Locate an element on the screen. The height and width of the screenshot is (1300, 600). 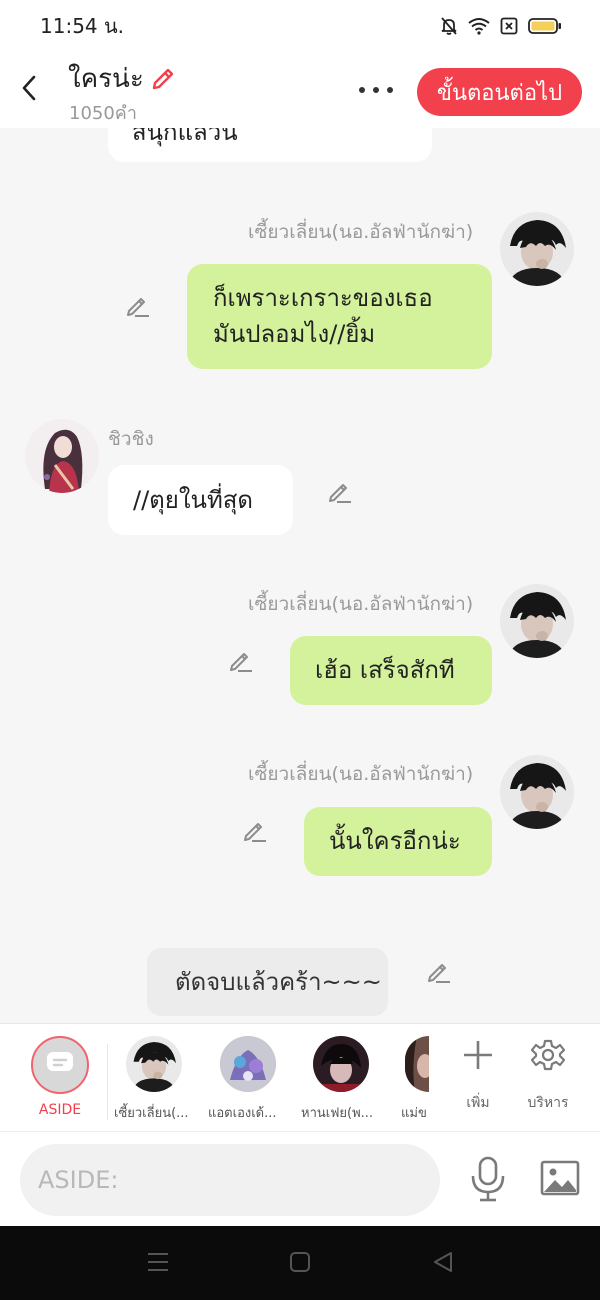
image-icon is located at coordinates (560, 1180).